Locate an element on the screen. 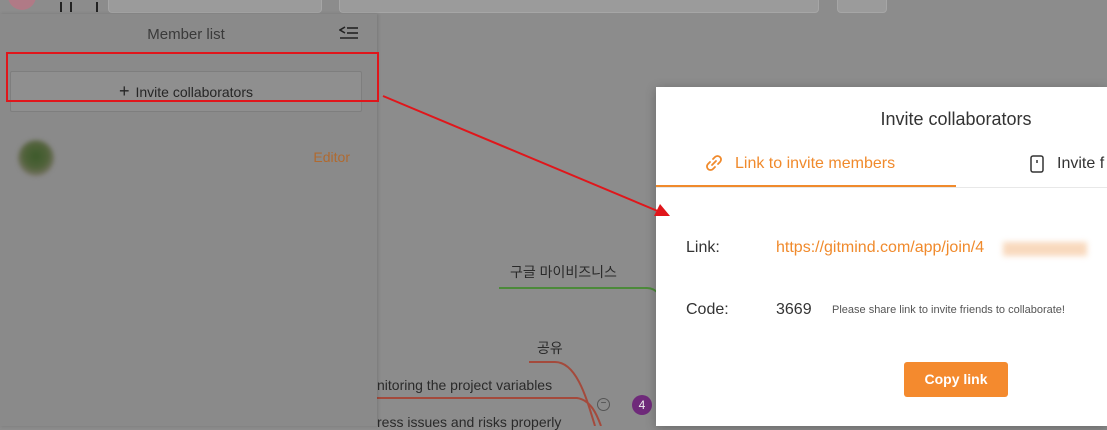  active-tab-indicator is located at coordinates (806, 186).